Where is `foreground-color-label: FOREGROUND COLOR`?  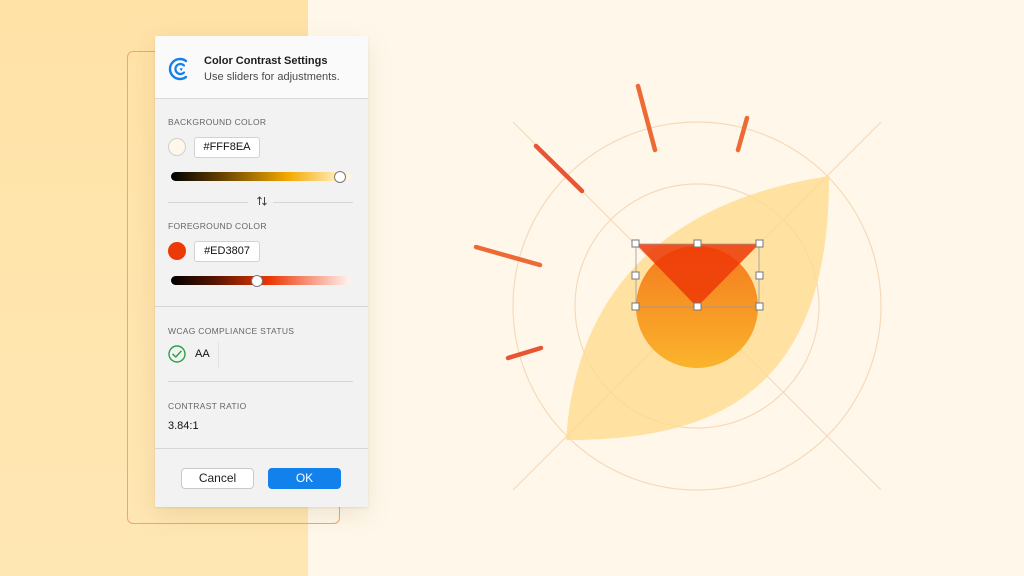 foreground-color-label: FOREGROUND COLOR is located at coordinates (217, 226).